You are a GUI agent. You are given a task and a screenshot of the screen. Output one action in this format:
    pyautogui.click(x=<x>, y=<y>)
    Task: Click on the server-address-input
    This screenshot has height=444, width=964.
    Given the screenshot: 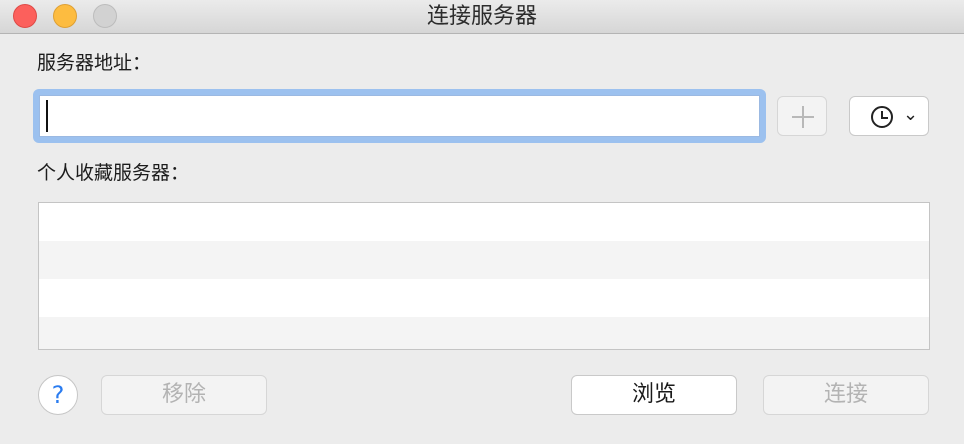 What is the action you would take?
    pyautogui.click(x=399, y=116)
    